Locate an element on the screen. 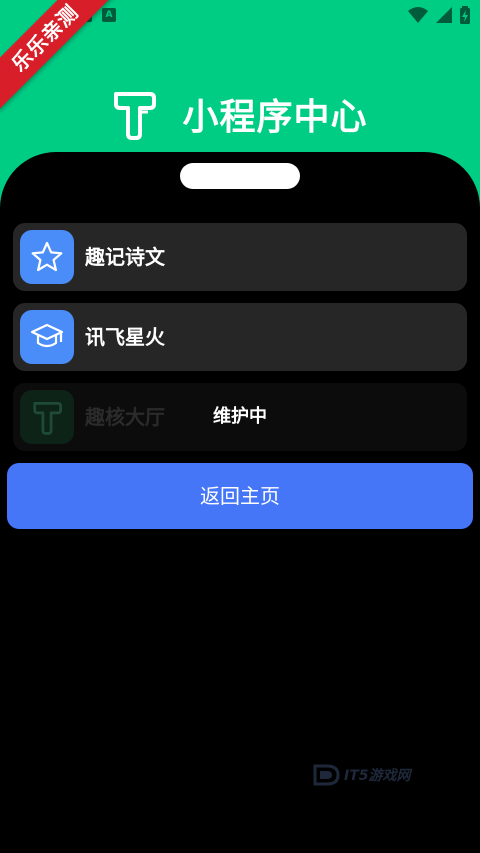  miniapp-item-xunfei-xinghuo: 讯飞星火 is located at coordinates (240, 337).